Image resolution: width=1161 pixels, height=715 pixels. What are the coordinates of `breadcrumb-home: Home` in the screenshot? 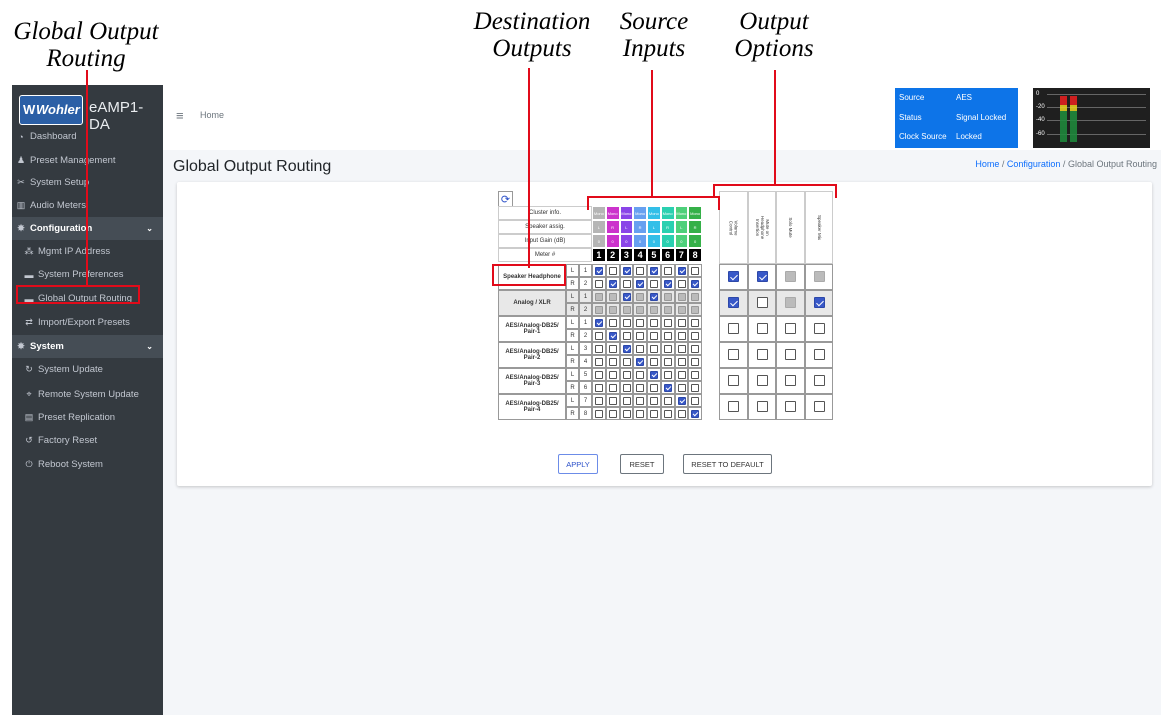 It's located at (987, 164).